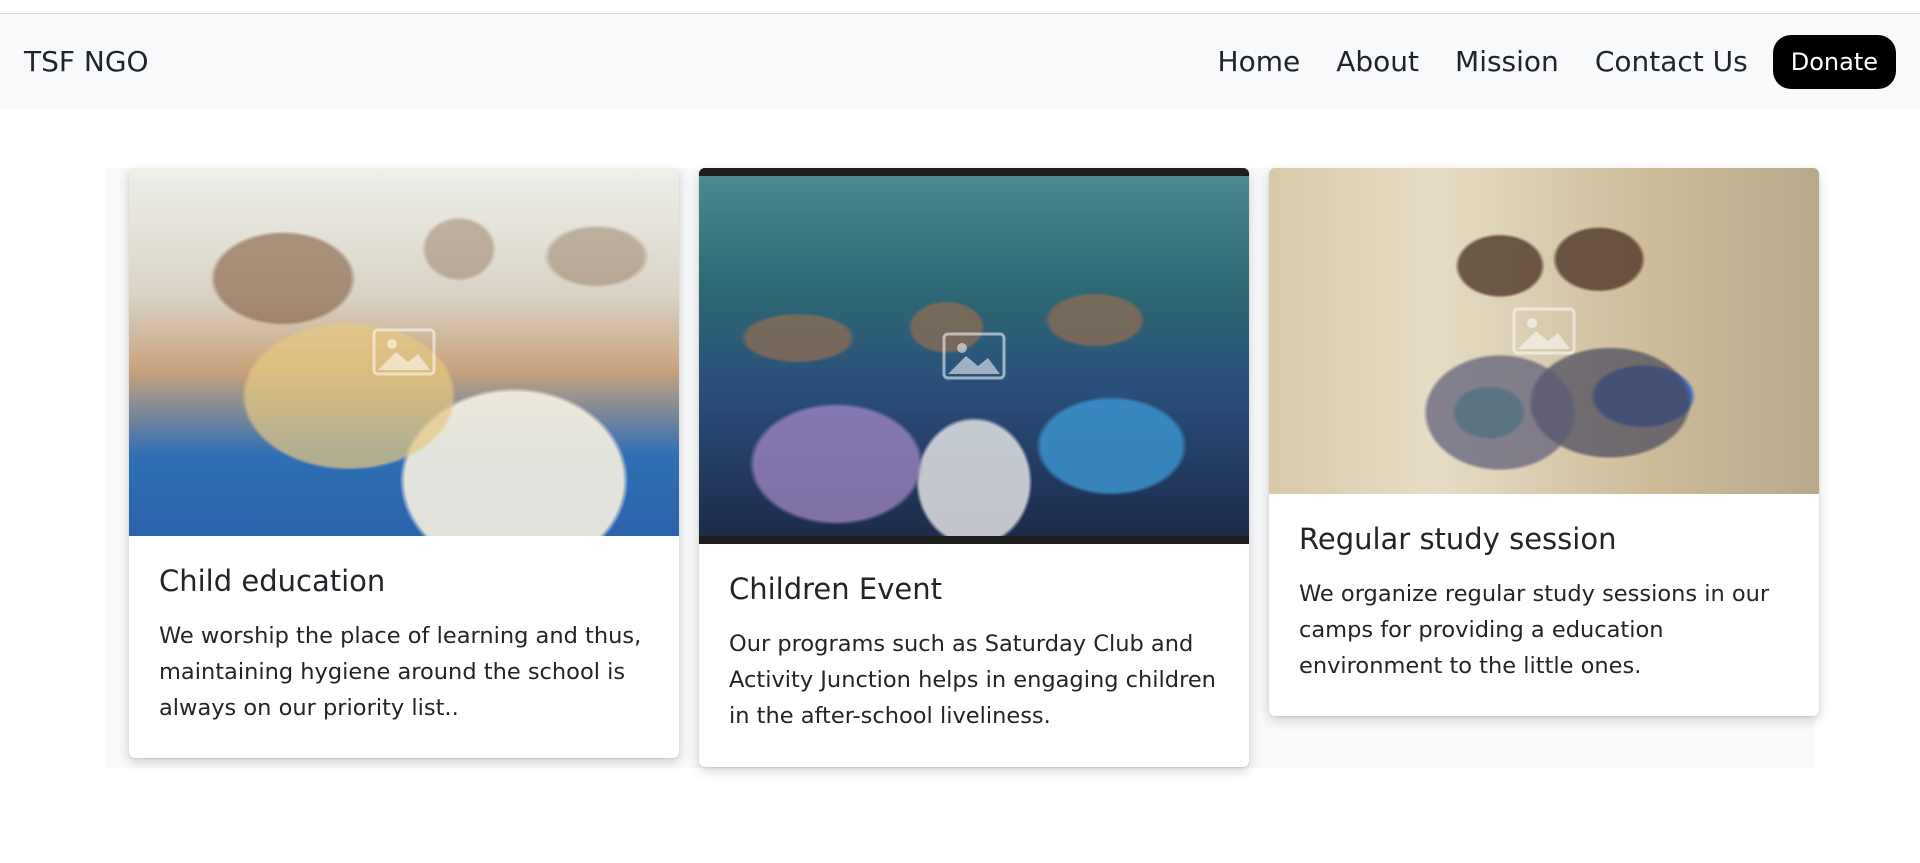  Describe the element at coordinates (1458, 539) in the screenshot. I see `card-title: Regular study session` at that location.